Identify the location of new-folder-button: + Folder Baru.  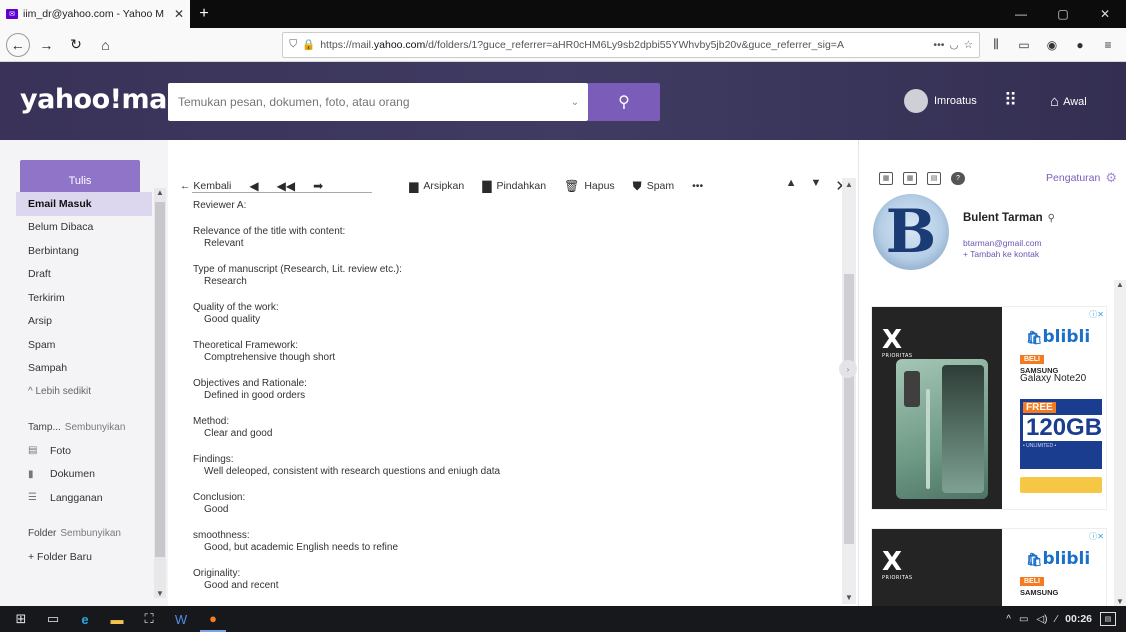
(84, 557).